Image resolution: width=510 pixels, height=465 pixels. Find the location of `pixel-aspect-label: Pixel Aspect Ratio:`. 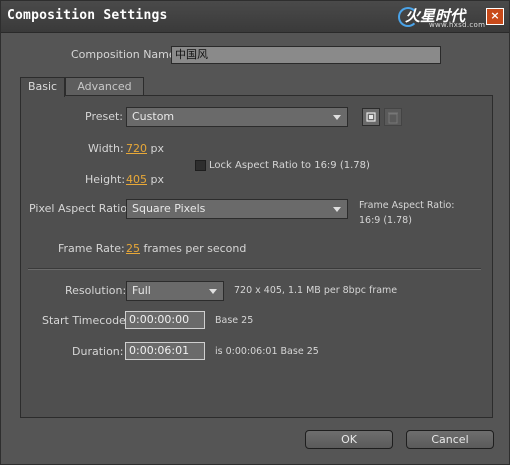

pixel-aspect-label: Pixel Aspect Ratio: is located at coordinates (80, 208).